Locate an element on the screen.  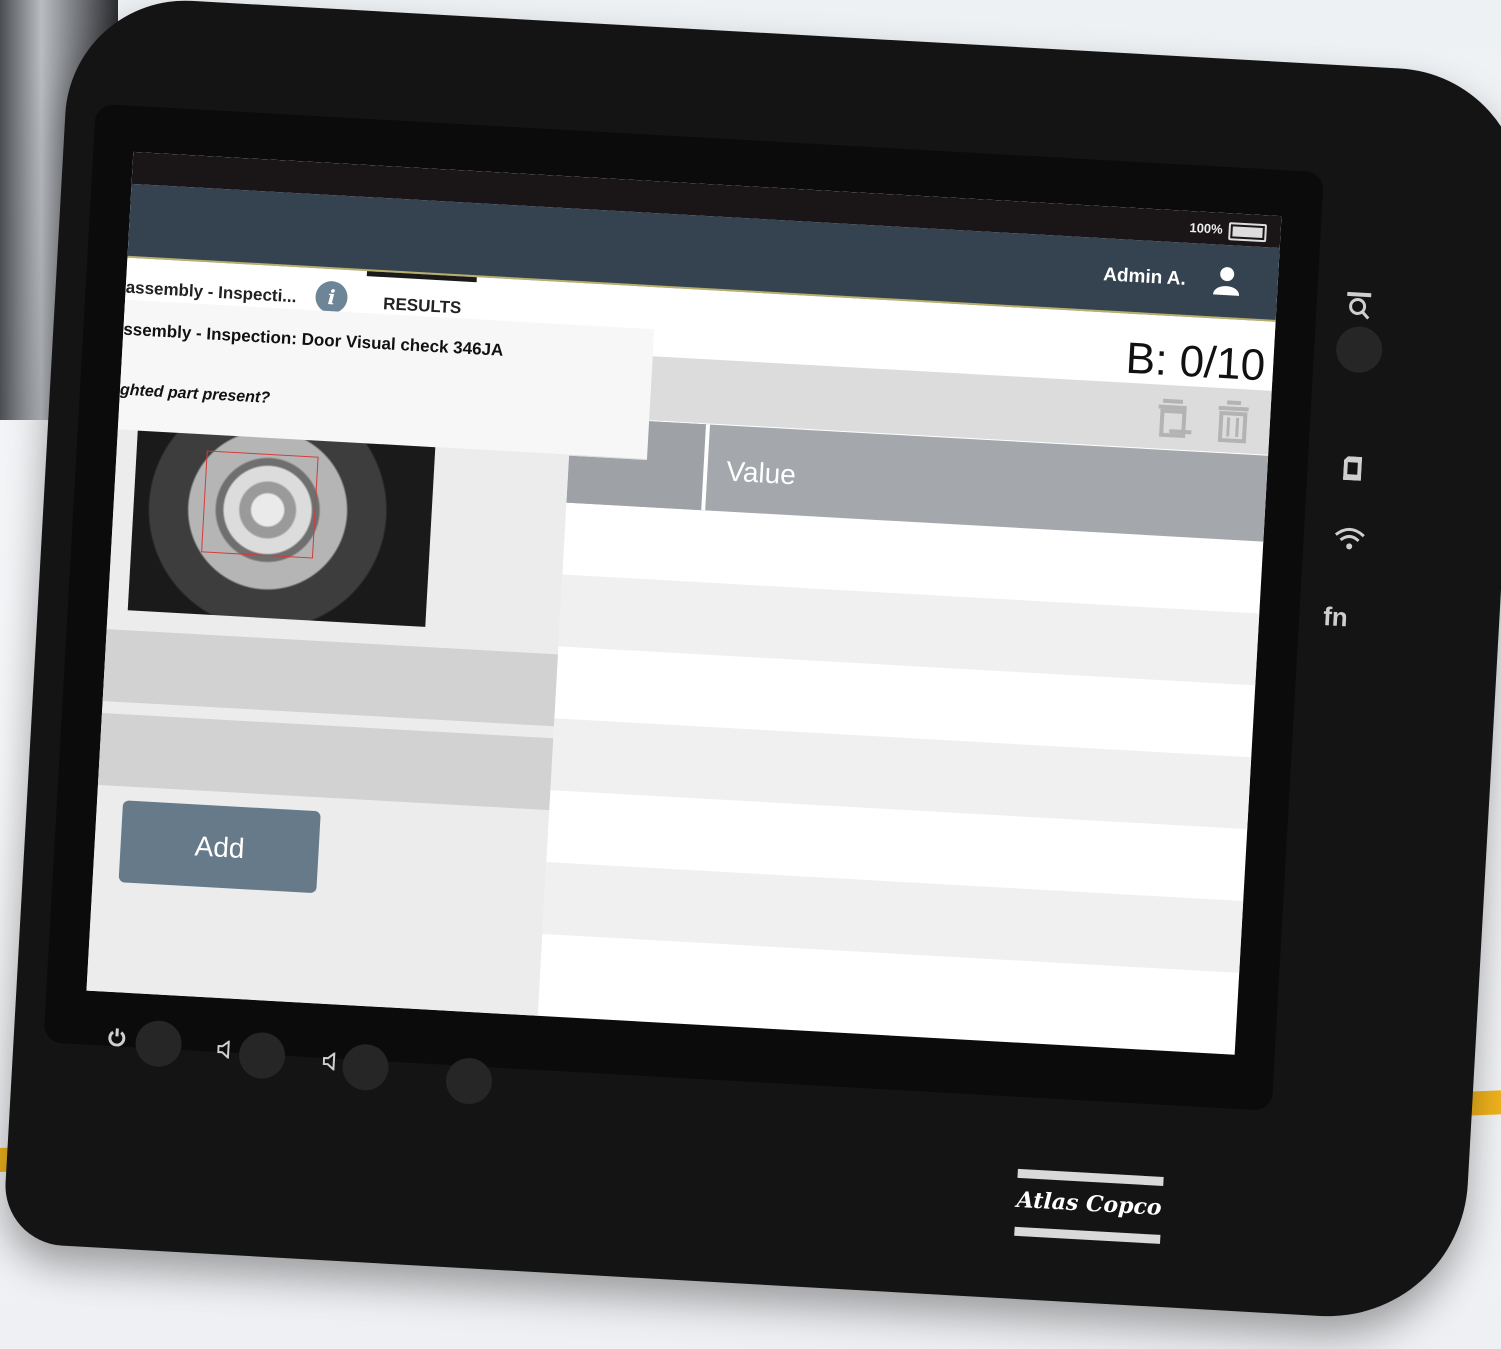
atlas-copco-logo: Atlas Copco is located at coordinates (1089, 1207).